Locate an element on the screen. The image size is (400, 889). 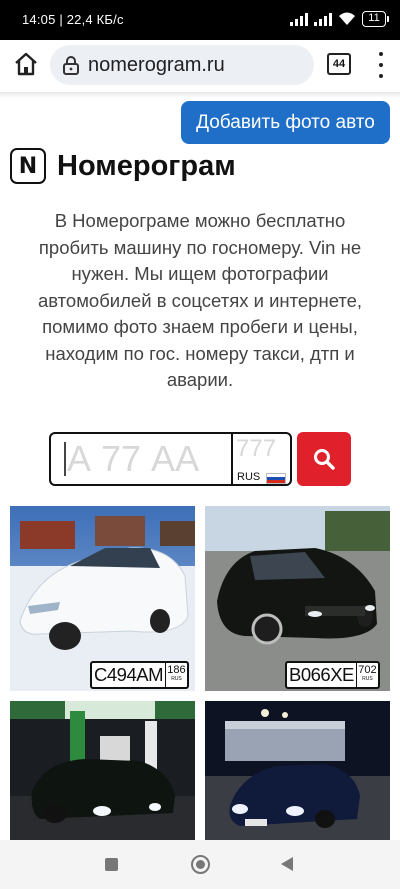
card-plate-region-box: 186 RUS is located at coordinates (175, 675).